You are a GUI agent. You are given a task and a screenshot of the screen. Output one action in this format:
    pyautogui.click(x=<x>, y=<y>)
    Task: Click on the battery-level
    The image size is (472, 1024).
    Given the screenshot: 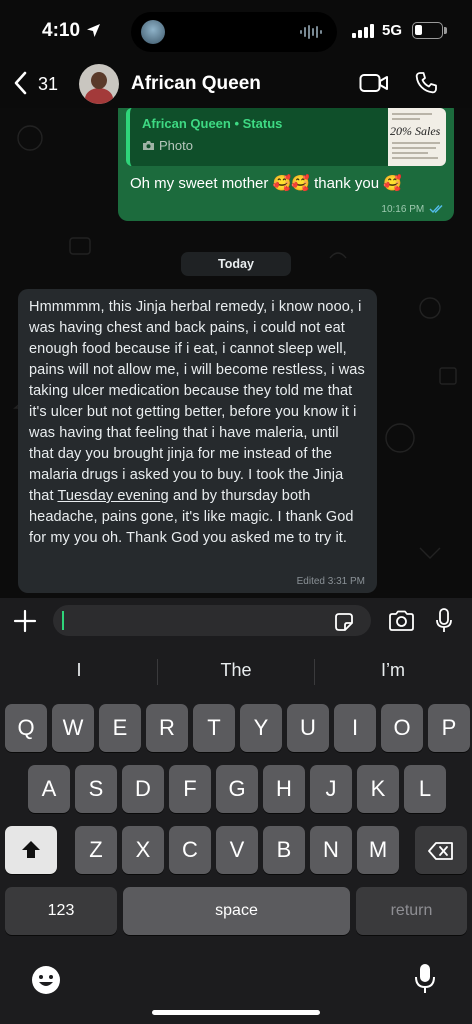 What is the action you would take?
    pyautogui.click(x=419, y=30)
    